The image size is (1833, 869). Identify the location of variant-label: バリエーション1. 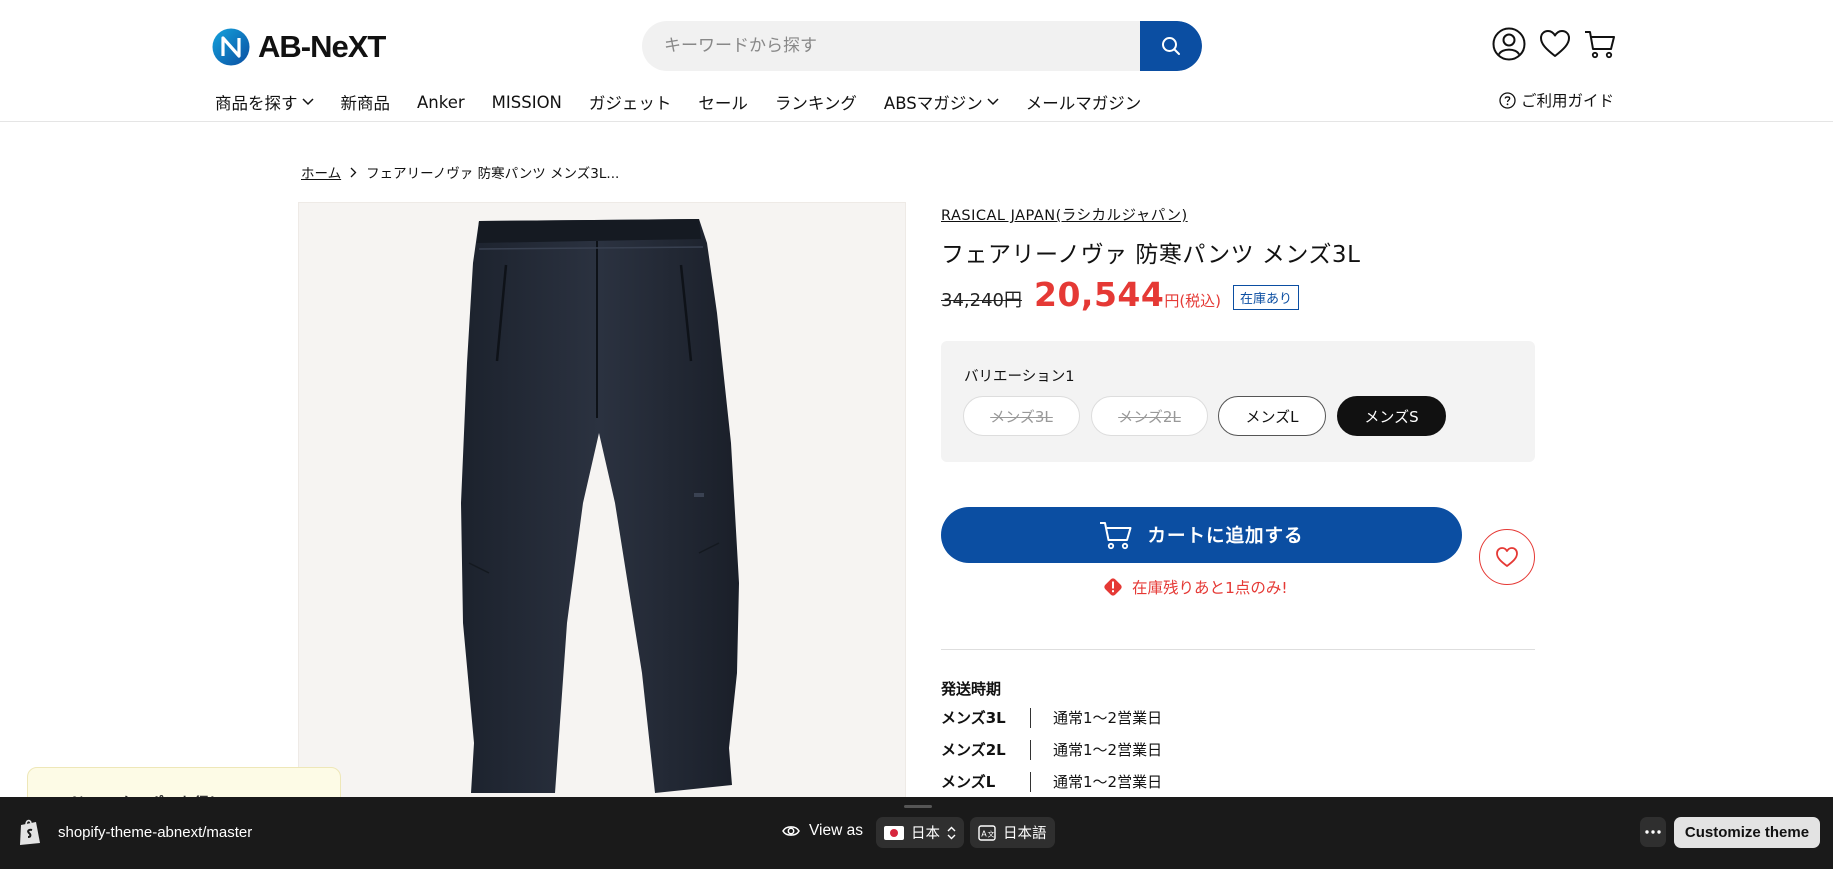
(1019, 377).